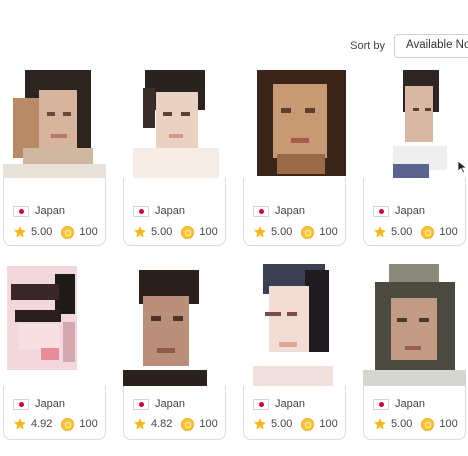 This screenshot has height=456, width=468. What do you see at coordinates (42, 424) in the screenshot?
I see `tutor-rating: 4.92` at bounding box center [42, 424].